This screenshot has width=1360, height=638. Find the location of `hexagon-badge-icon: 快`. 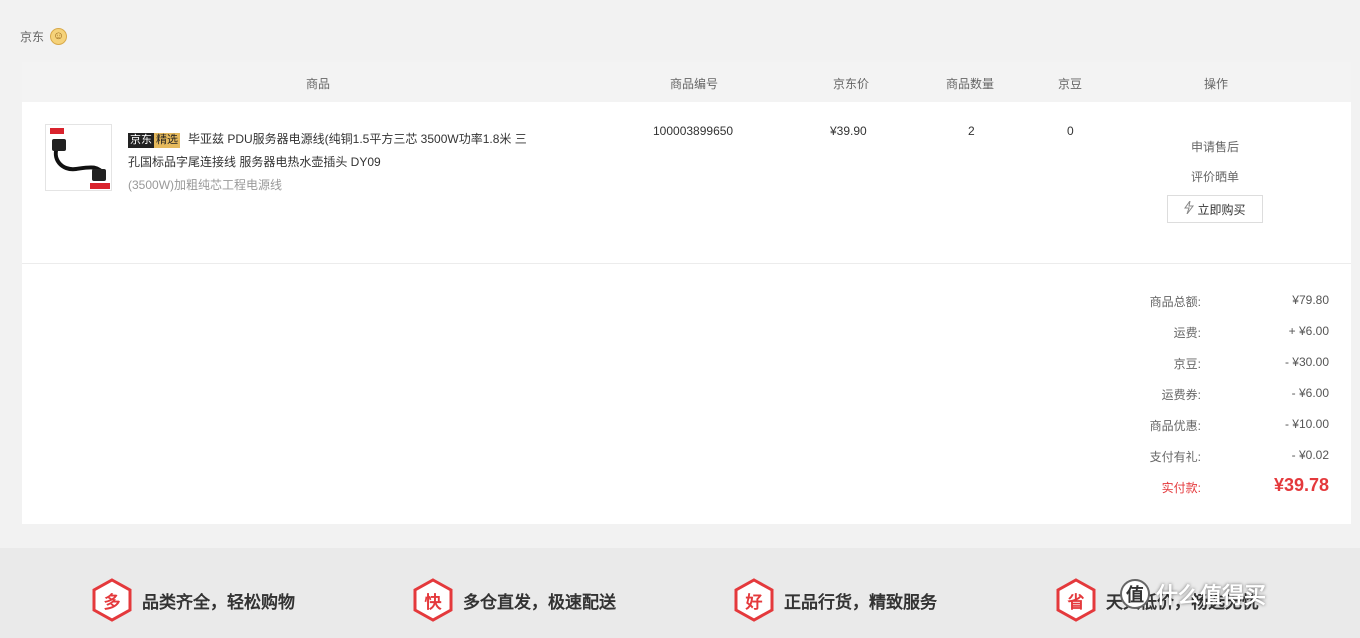

hexagon-badge-icon: 快 is located at coordinates (433, 600).